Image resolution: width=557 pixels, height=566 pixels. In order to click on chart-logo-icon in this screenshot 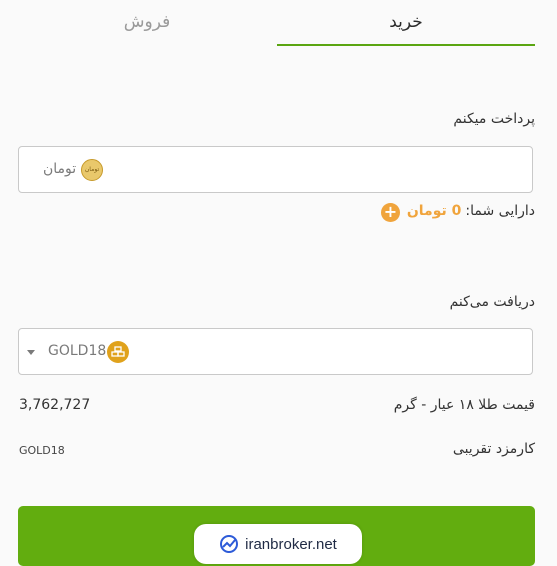, I will do `click(229, 544)`.